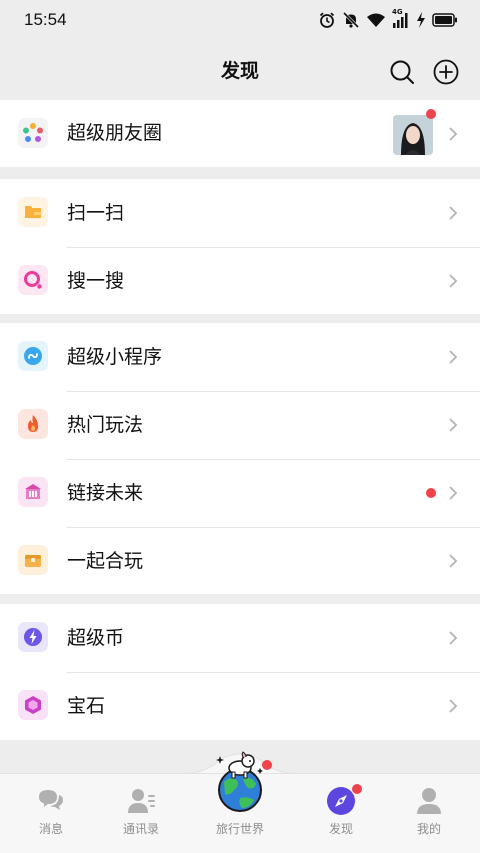  I want to click on search-feature-icon, so click(33, 280).